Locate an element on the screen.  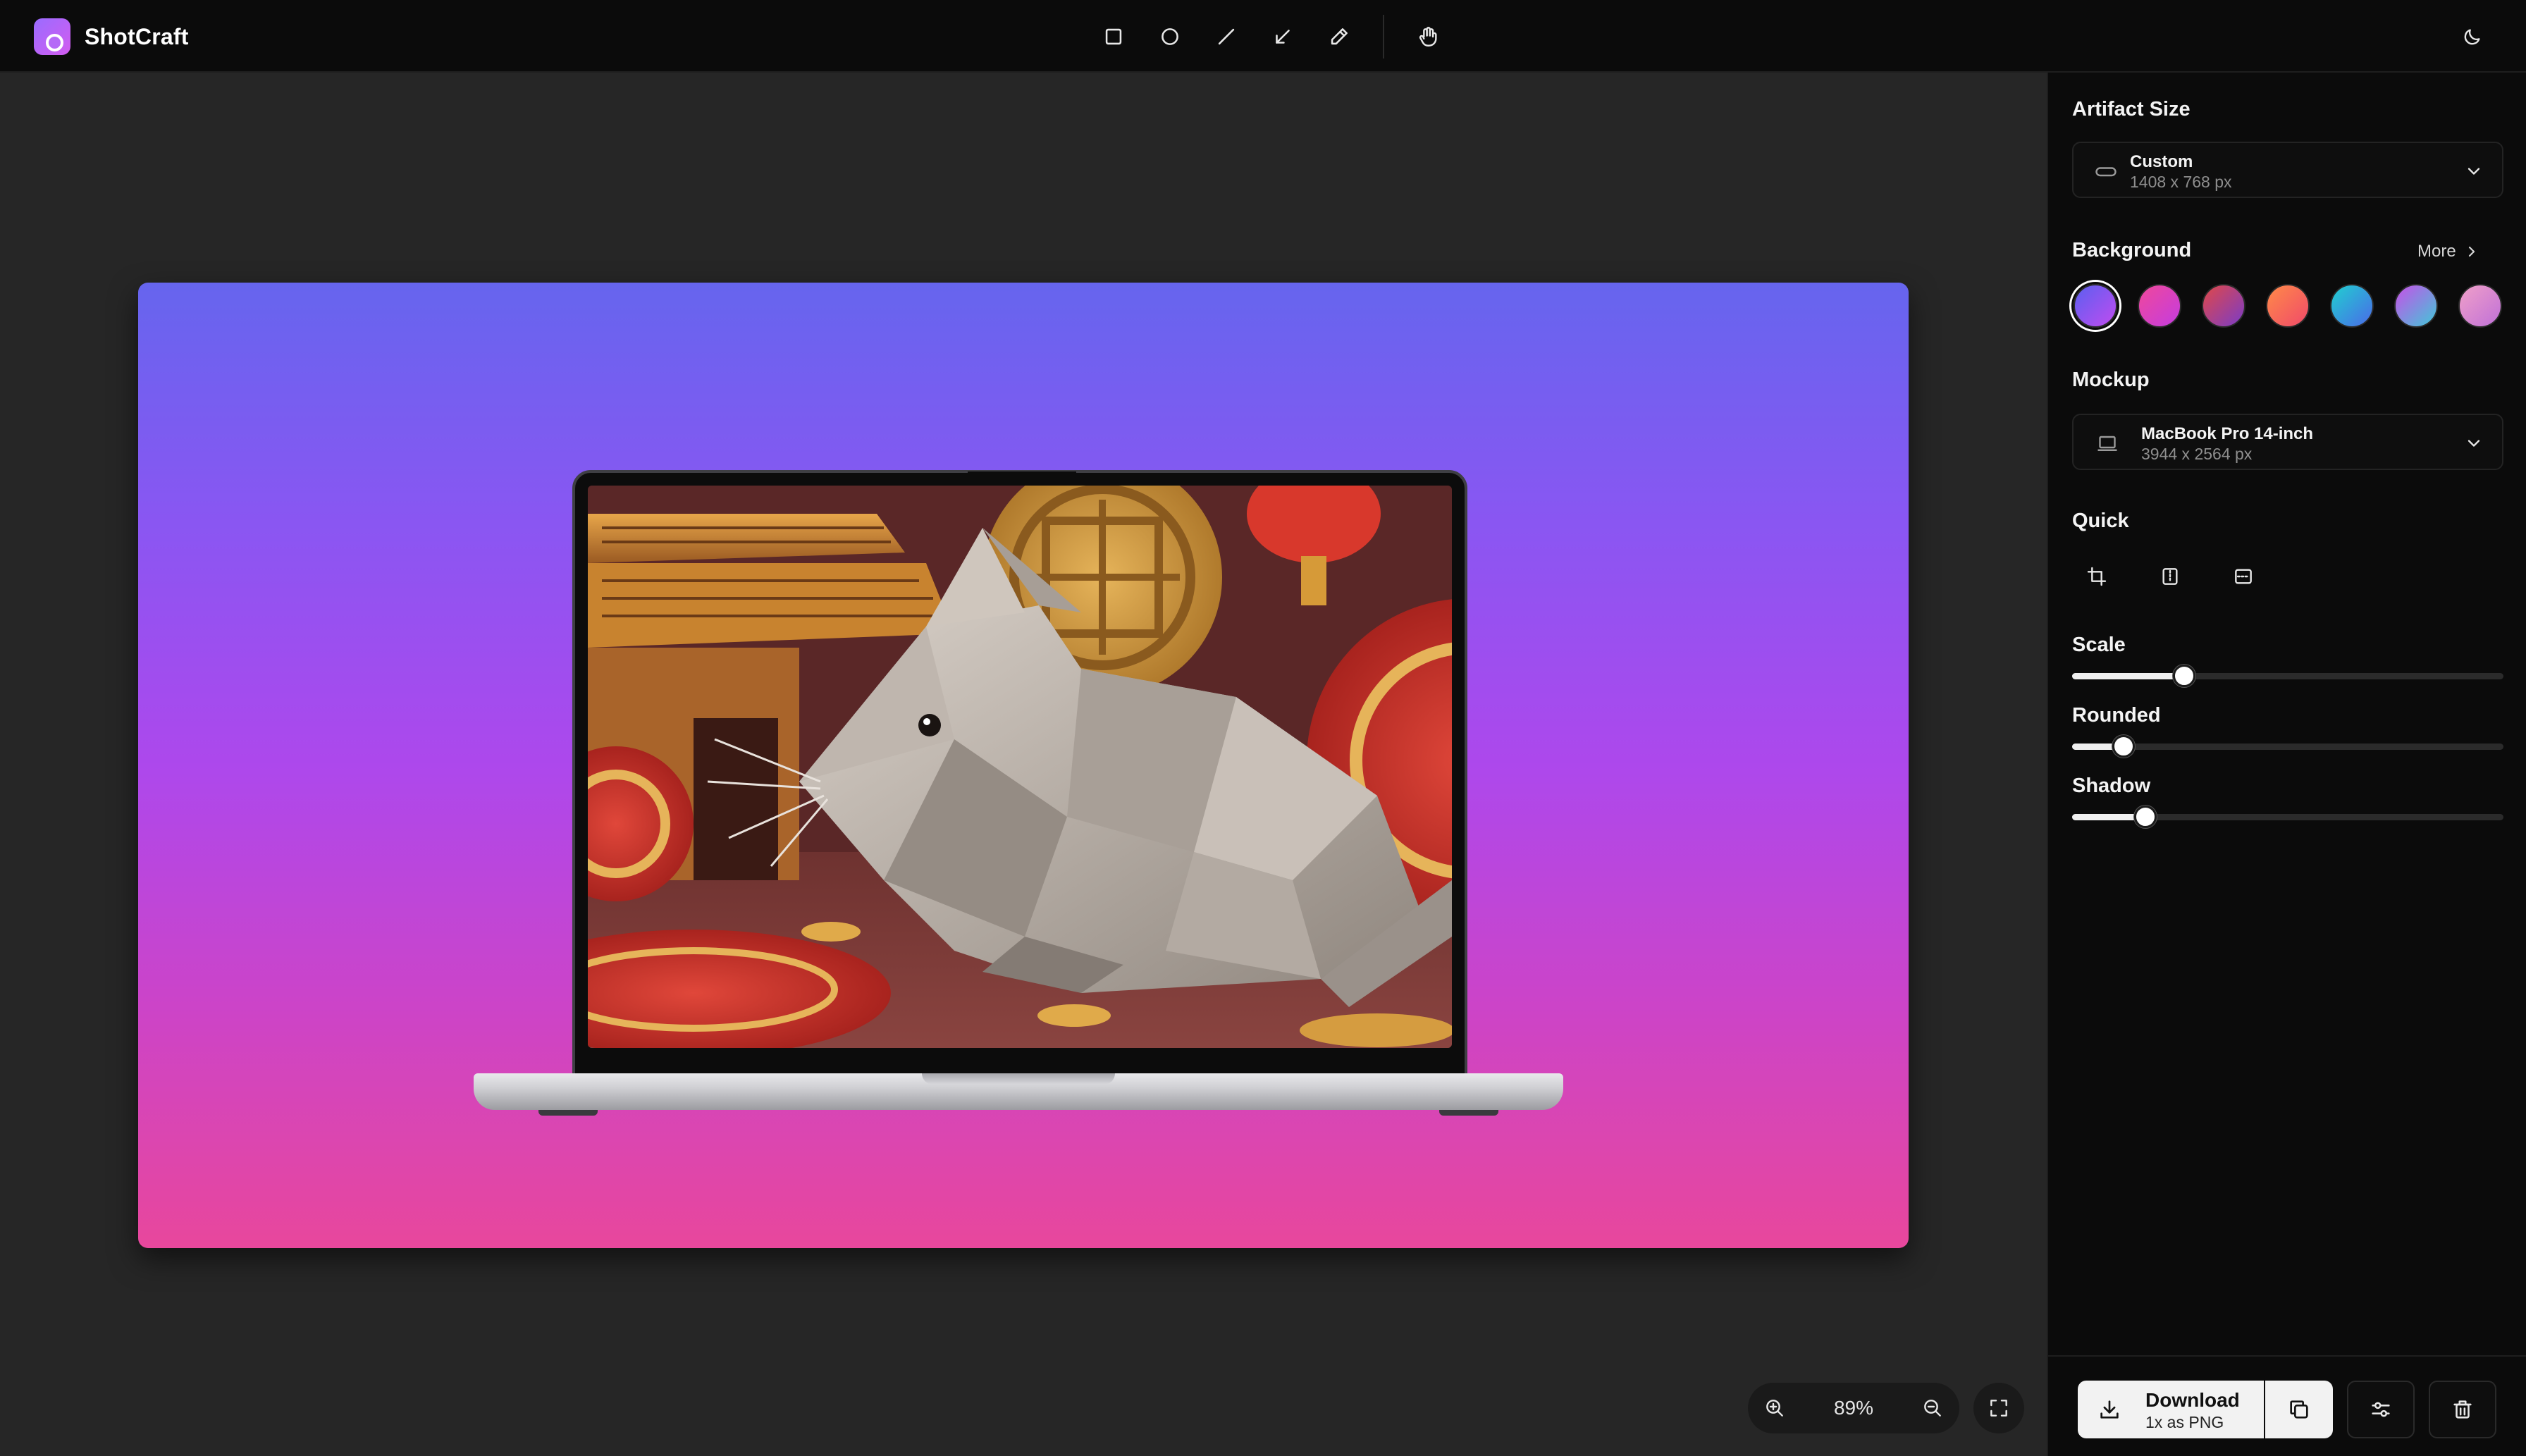
background-swatch-rose is located at coordinates (2480, 306).